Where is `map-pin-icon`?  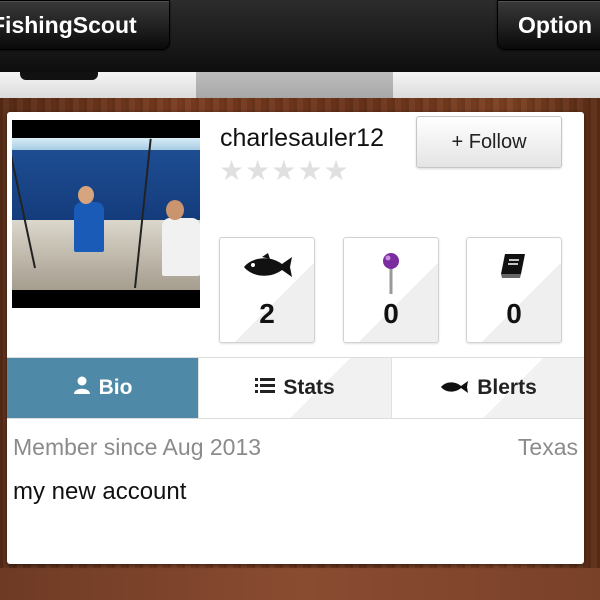 map-pin-icon is located at coordinates (391, 275).